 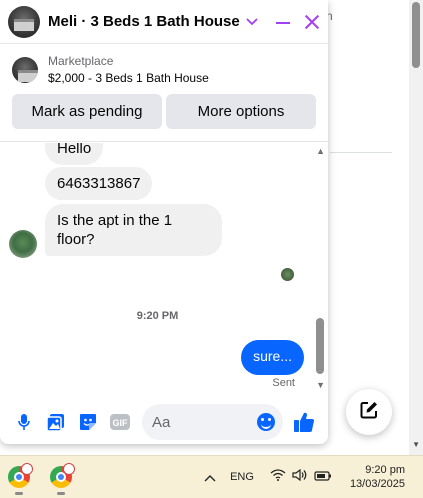 I want to click on message-input-container, so click(x=212, y=422).